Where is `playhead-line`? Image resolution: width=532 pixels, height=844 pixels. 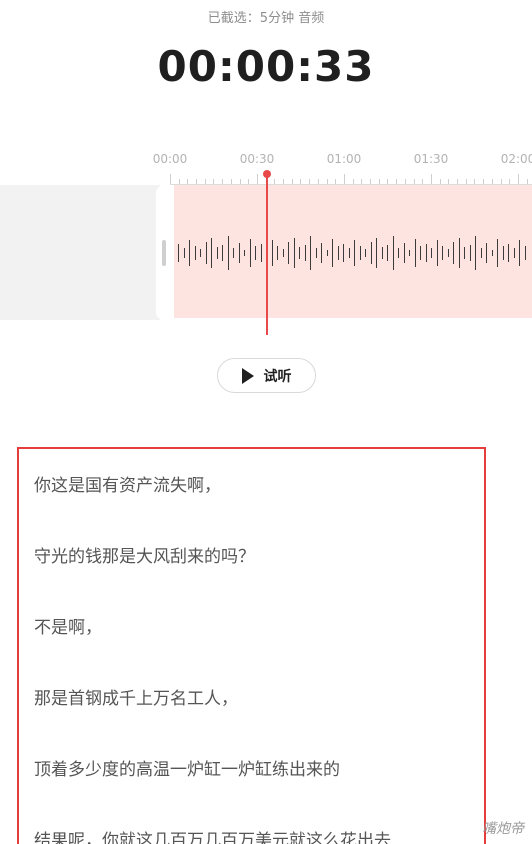
playhead-line is located at coordinates (267, 255).